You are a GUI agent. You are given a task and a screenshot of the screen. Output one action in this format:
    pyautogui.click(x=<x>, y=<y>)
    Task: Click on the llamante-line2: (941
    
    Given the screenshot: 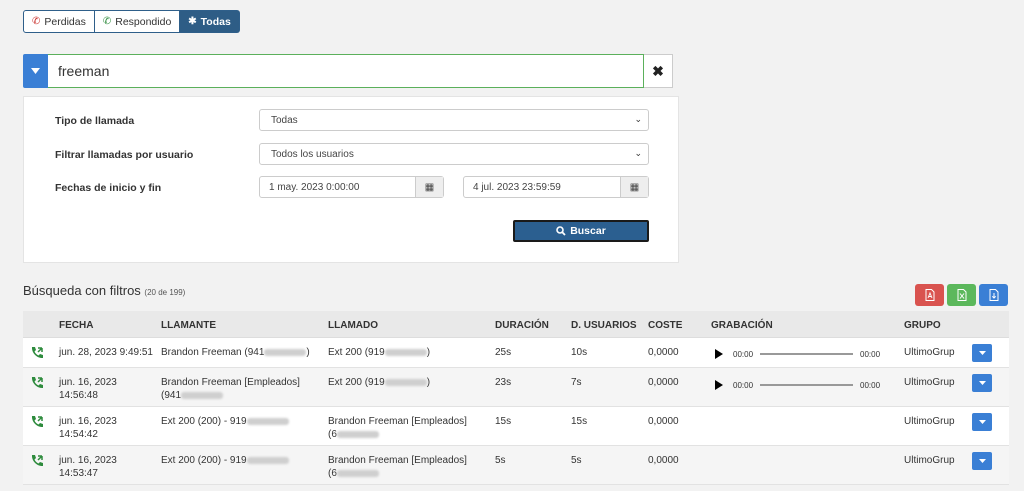 What is the action you would take?
    pyautogui.click(x=171, y=395)
    